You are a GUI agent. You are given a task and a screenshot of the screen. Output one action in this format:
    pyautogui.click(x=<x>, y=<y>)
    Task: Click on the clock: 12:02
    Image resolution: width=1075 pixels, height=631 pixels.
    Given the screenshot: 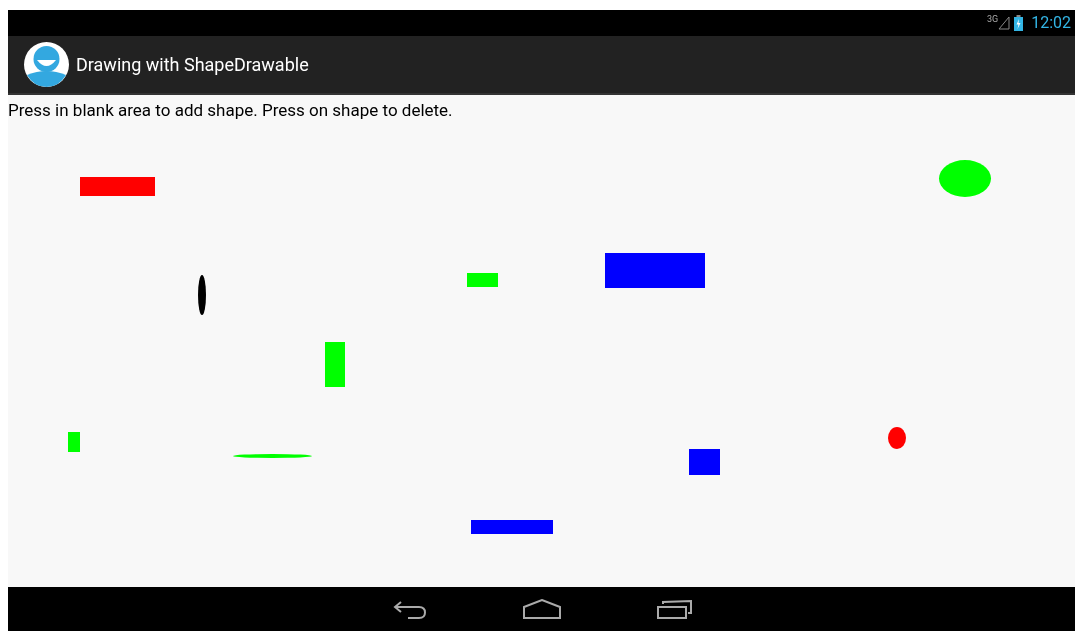 What is the action you would take?
    pyautogui.click(x=1051, y=23)
    